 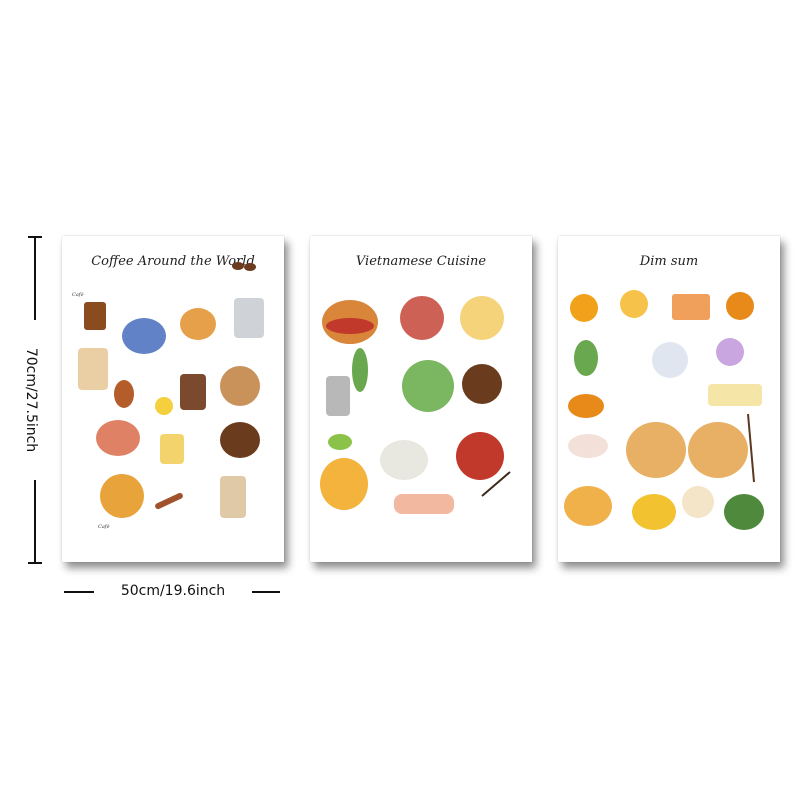 I want to click on fried-egg-pan-illustration, so click(x=482, y=384).